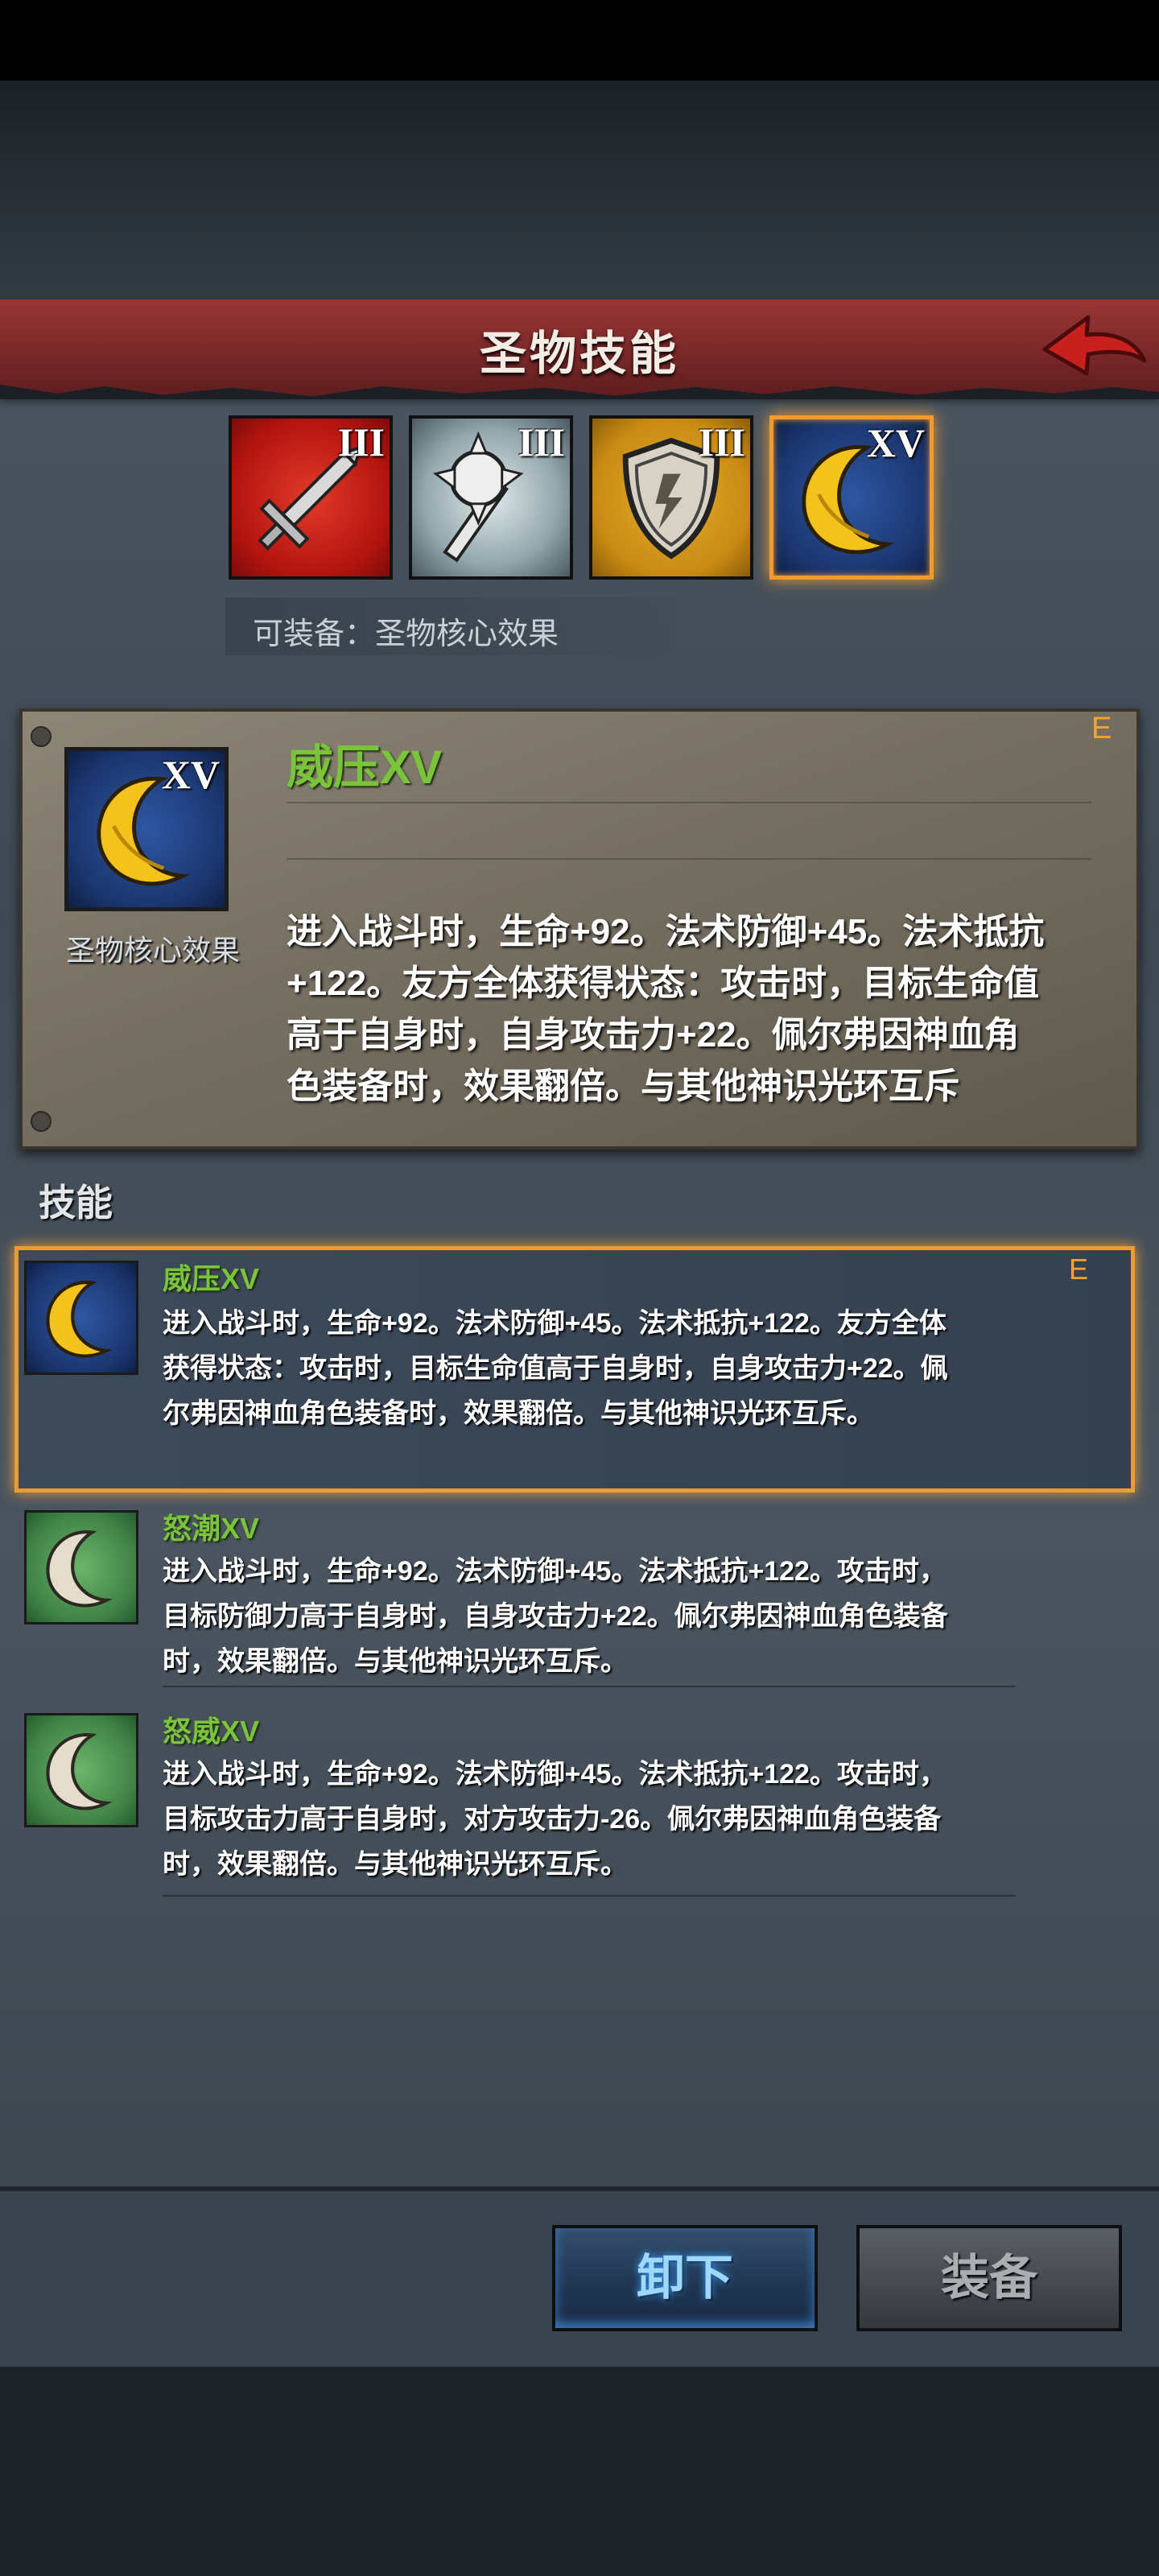 This screenshot has height=2576, width=1159. I want to click on tab-level-numeral: XV, so click(895, 442).